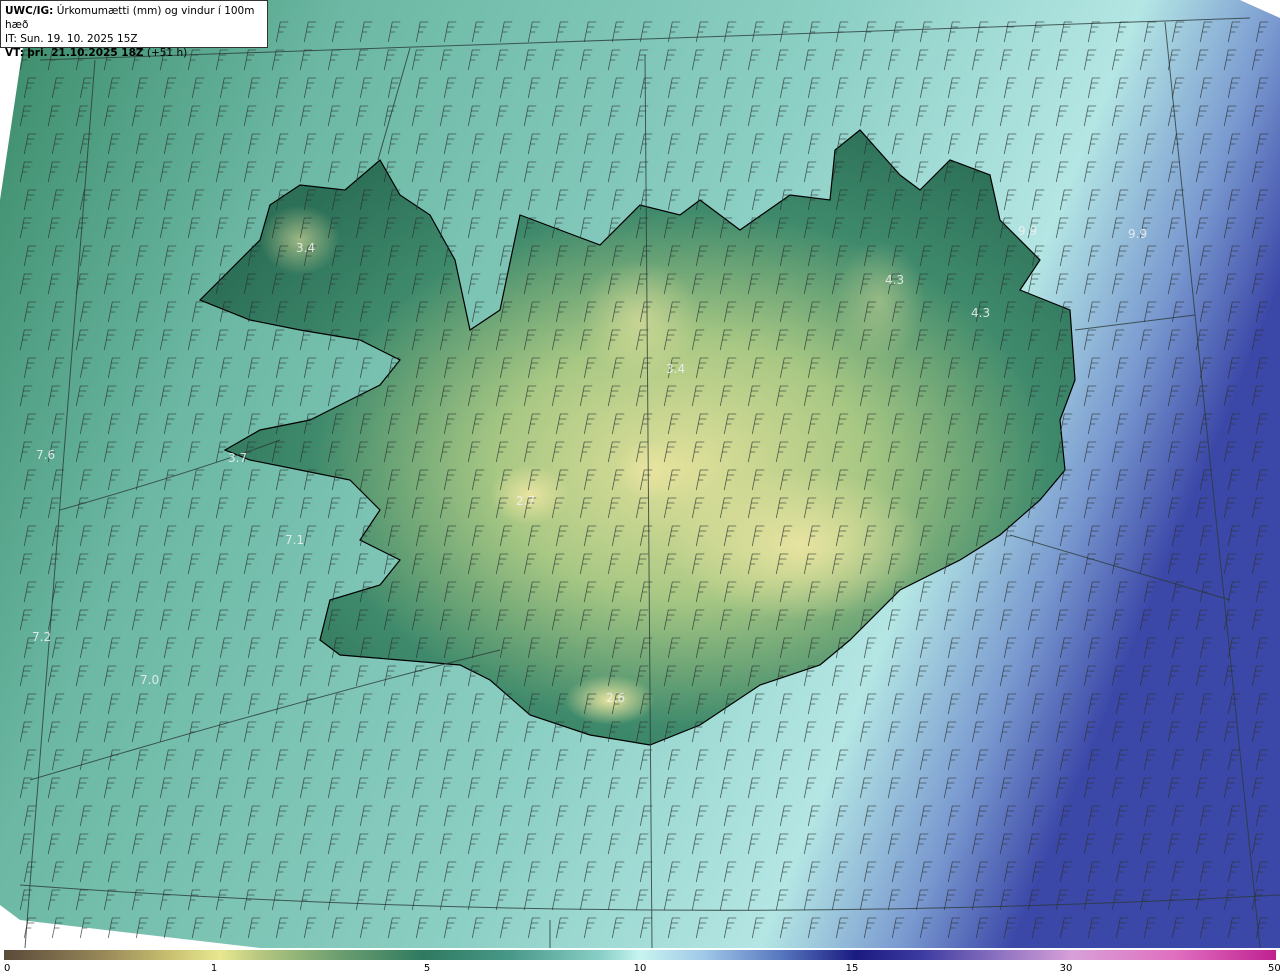 The height and width of the screenshot is (978, 1280). Describe the element at coordinates (880, 300) in the screenshot. I see `northeast-highlands` at that location.